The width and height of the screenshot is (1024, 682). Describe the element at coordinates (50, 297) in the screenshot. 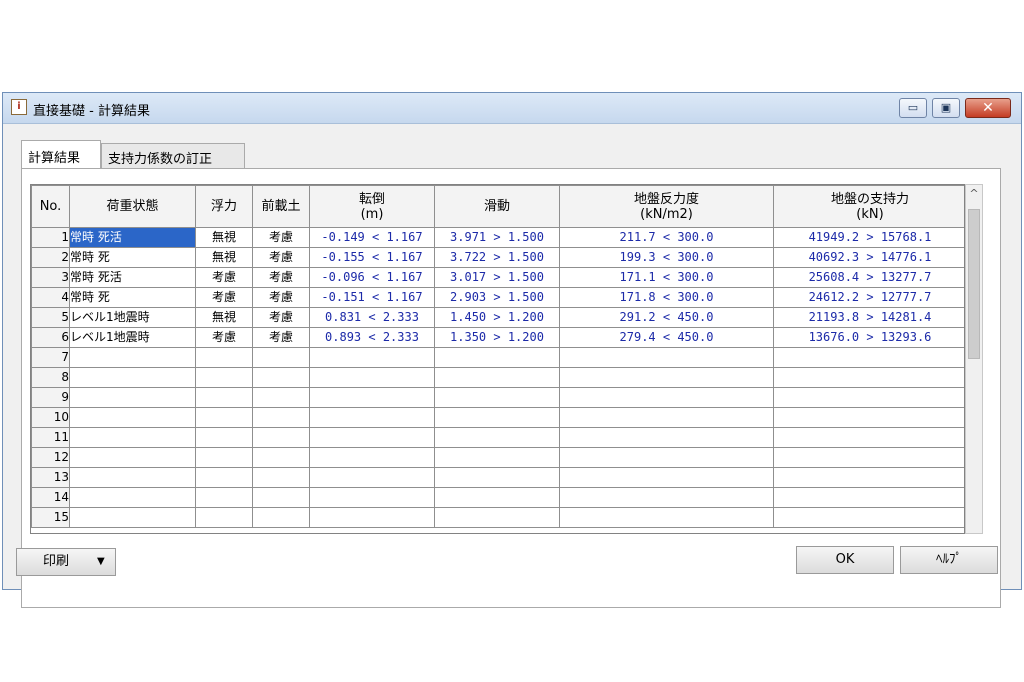

I see `row-number: 4` at that location.